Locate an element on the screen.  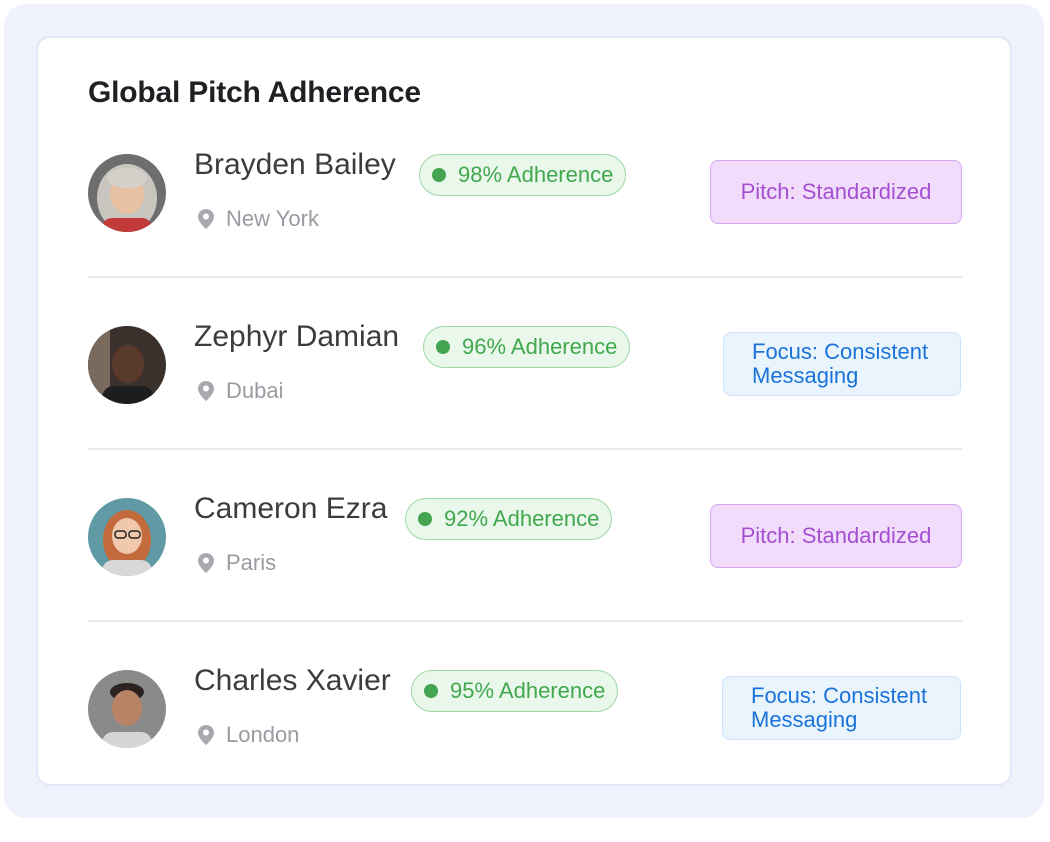
person-name: Cameron Ezra is located at coordinates (291, 508).